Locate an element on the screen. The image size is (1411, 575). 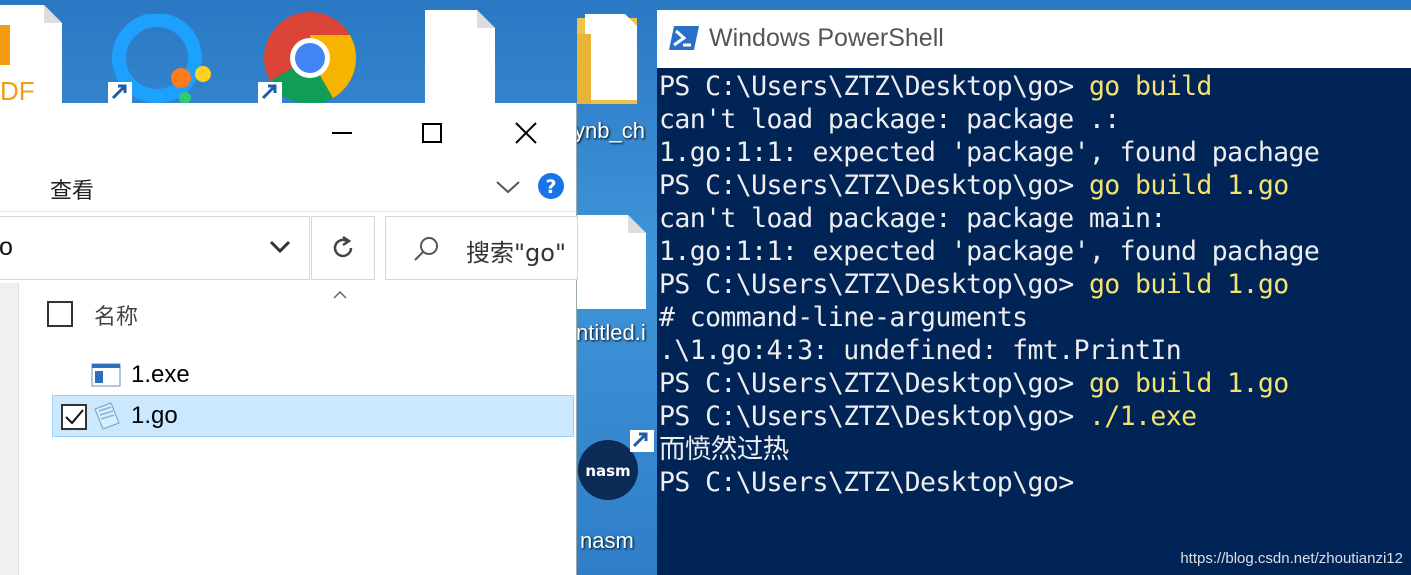
close-button is located at coordinates (526, 133).